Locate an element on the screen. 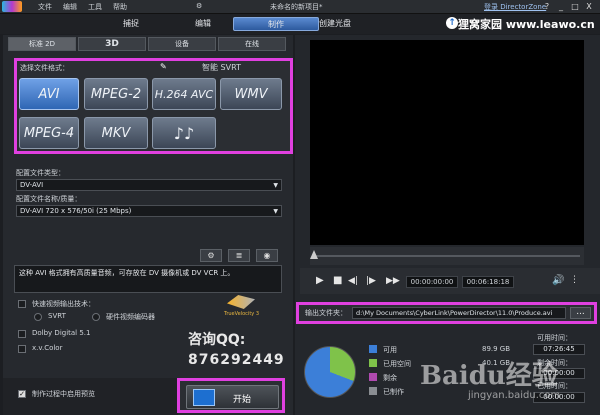  legend-remaining-label: 剩余 is located at coordinates (390, 378).